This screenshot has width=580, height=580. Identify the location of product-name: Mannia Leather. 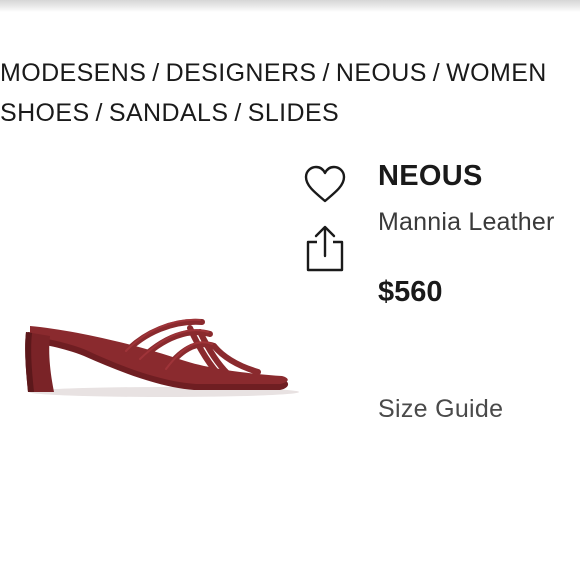
(466, 222).